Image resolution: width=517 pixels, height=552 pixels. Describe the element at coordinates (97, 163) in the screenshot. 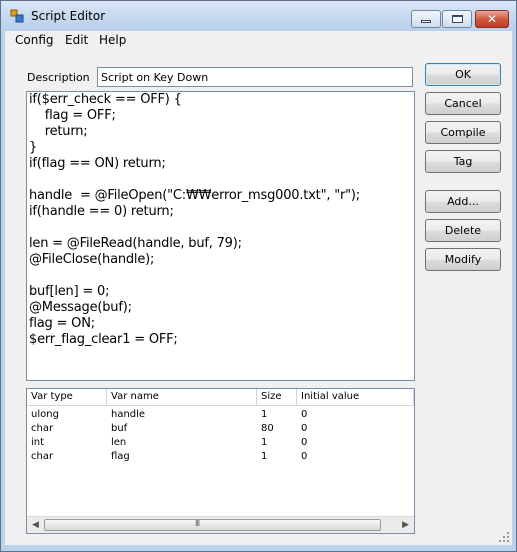

I see `code-line: if(flag == ON) return;` at that location.